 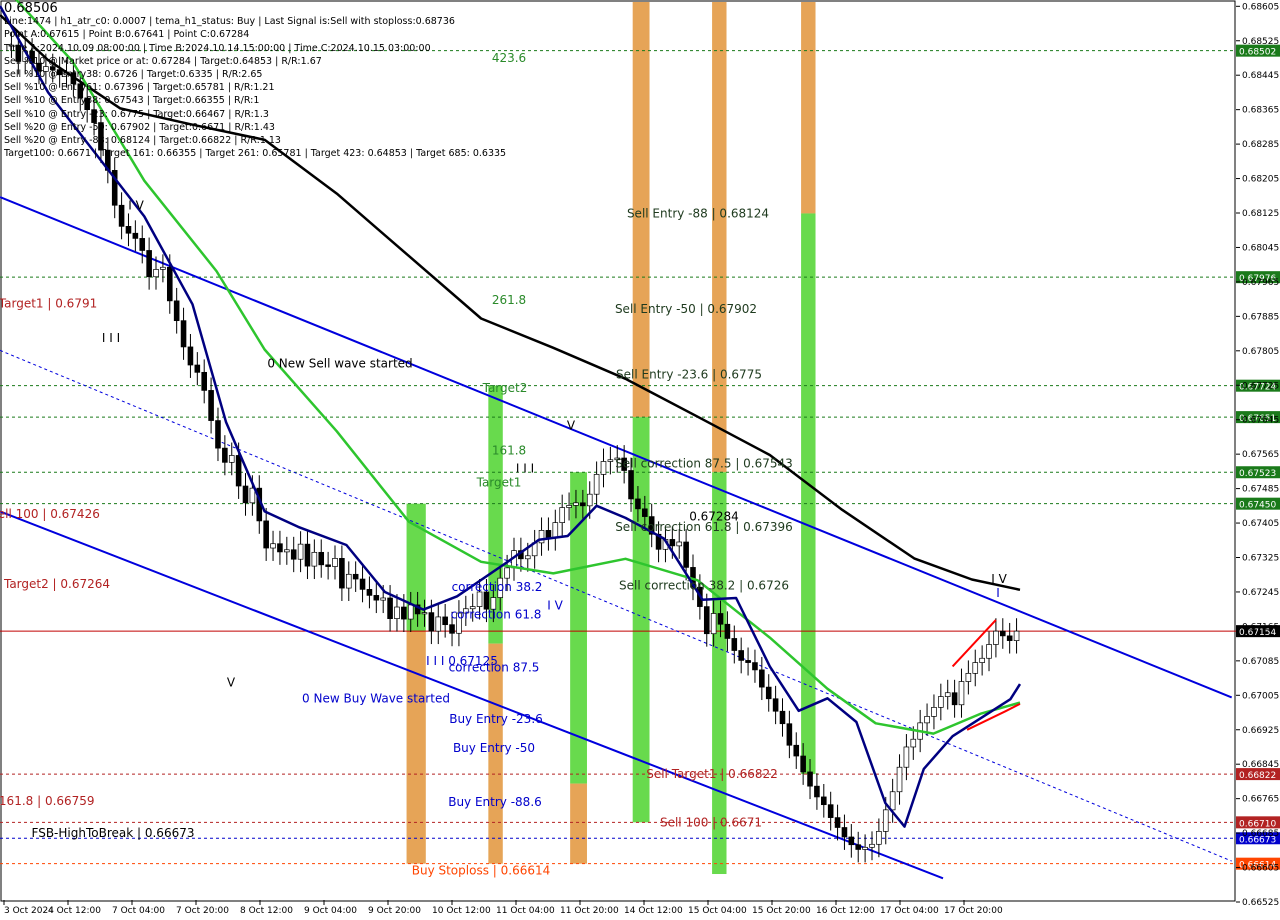 What do you see at coordinates (525, 911) in the screenshot?
I see `x-tick-label-8: 11 Oct 04:00` at bounding box center [525, 911].